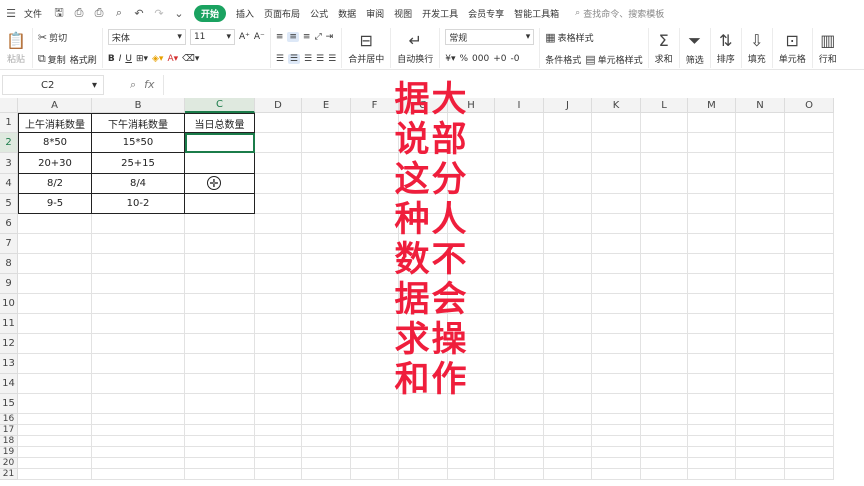 The height and width of the screenshot is (486, 864). I want to click on cell-M13, so click(712, 364).